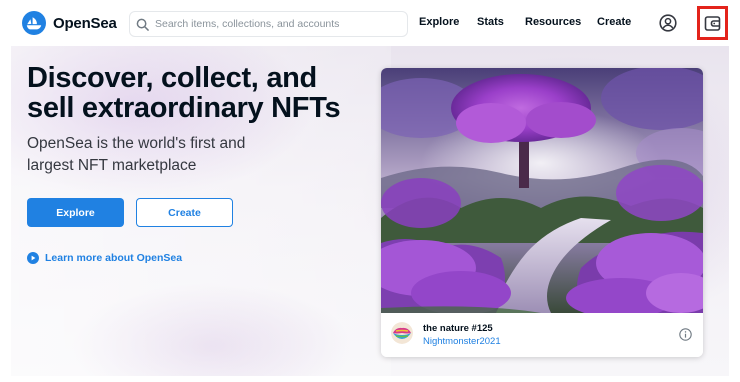  Describe the element at coordinates (458, 328) in the screenshot. I see `nft-title: the nature #125` at that location.